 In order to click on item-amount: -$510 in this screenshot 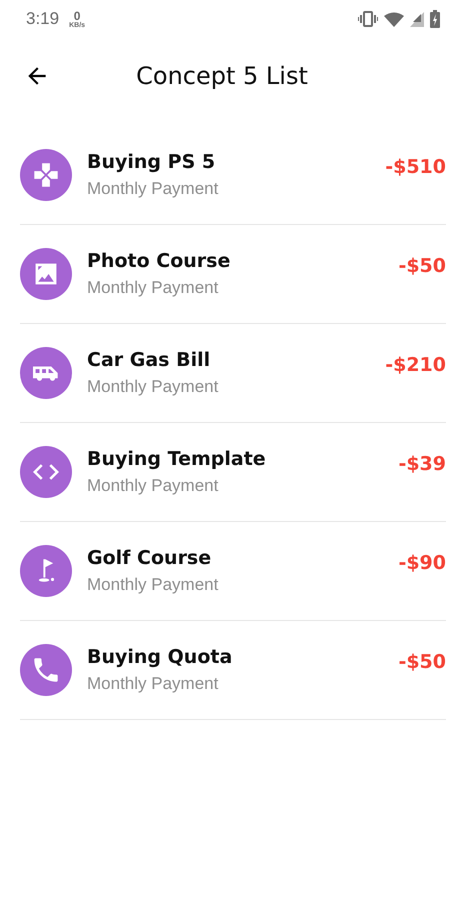, I will do `click(415, 167)`.